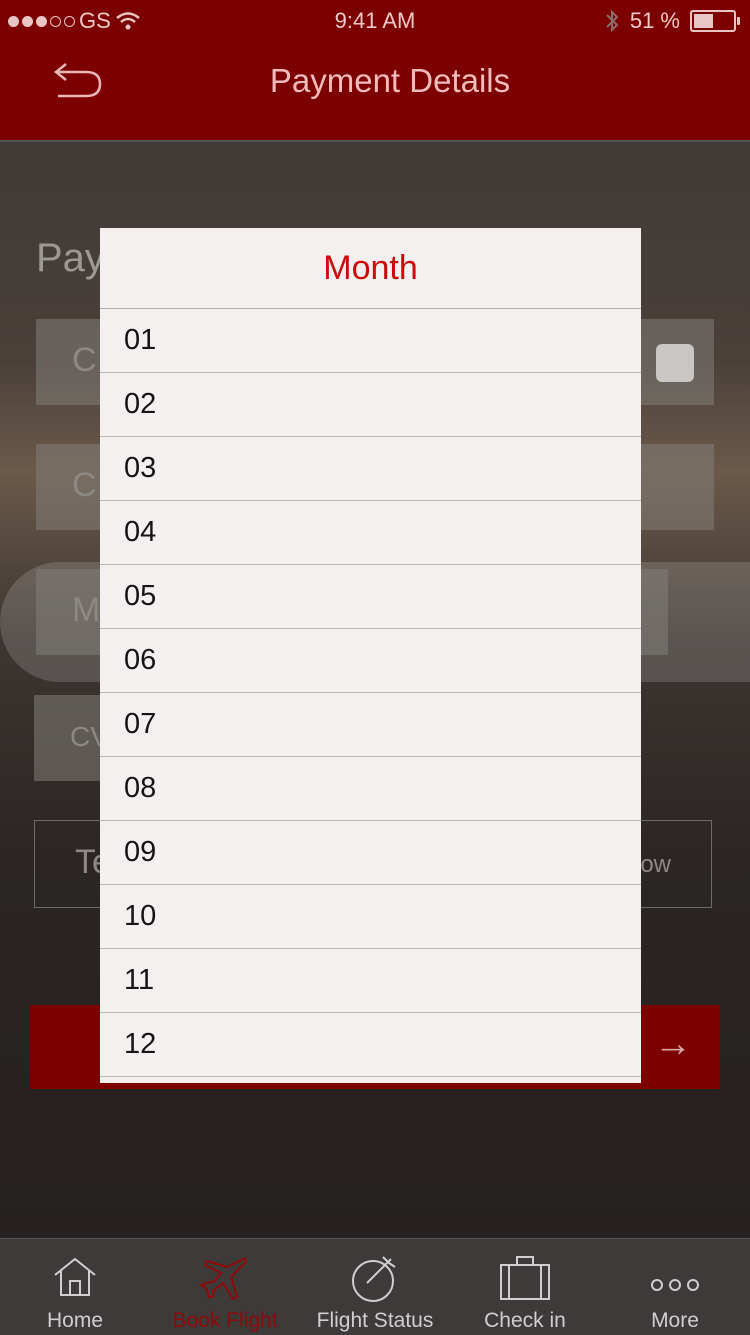  I want to click on tab-book-flight: Book Flight, so click(225, 1287).